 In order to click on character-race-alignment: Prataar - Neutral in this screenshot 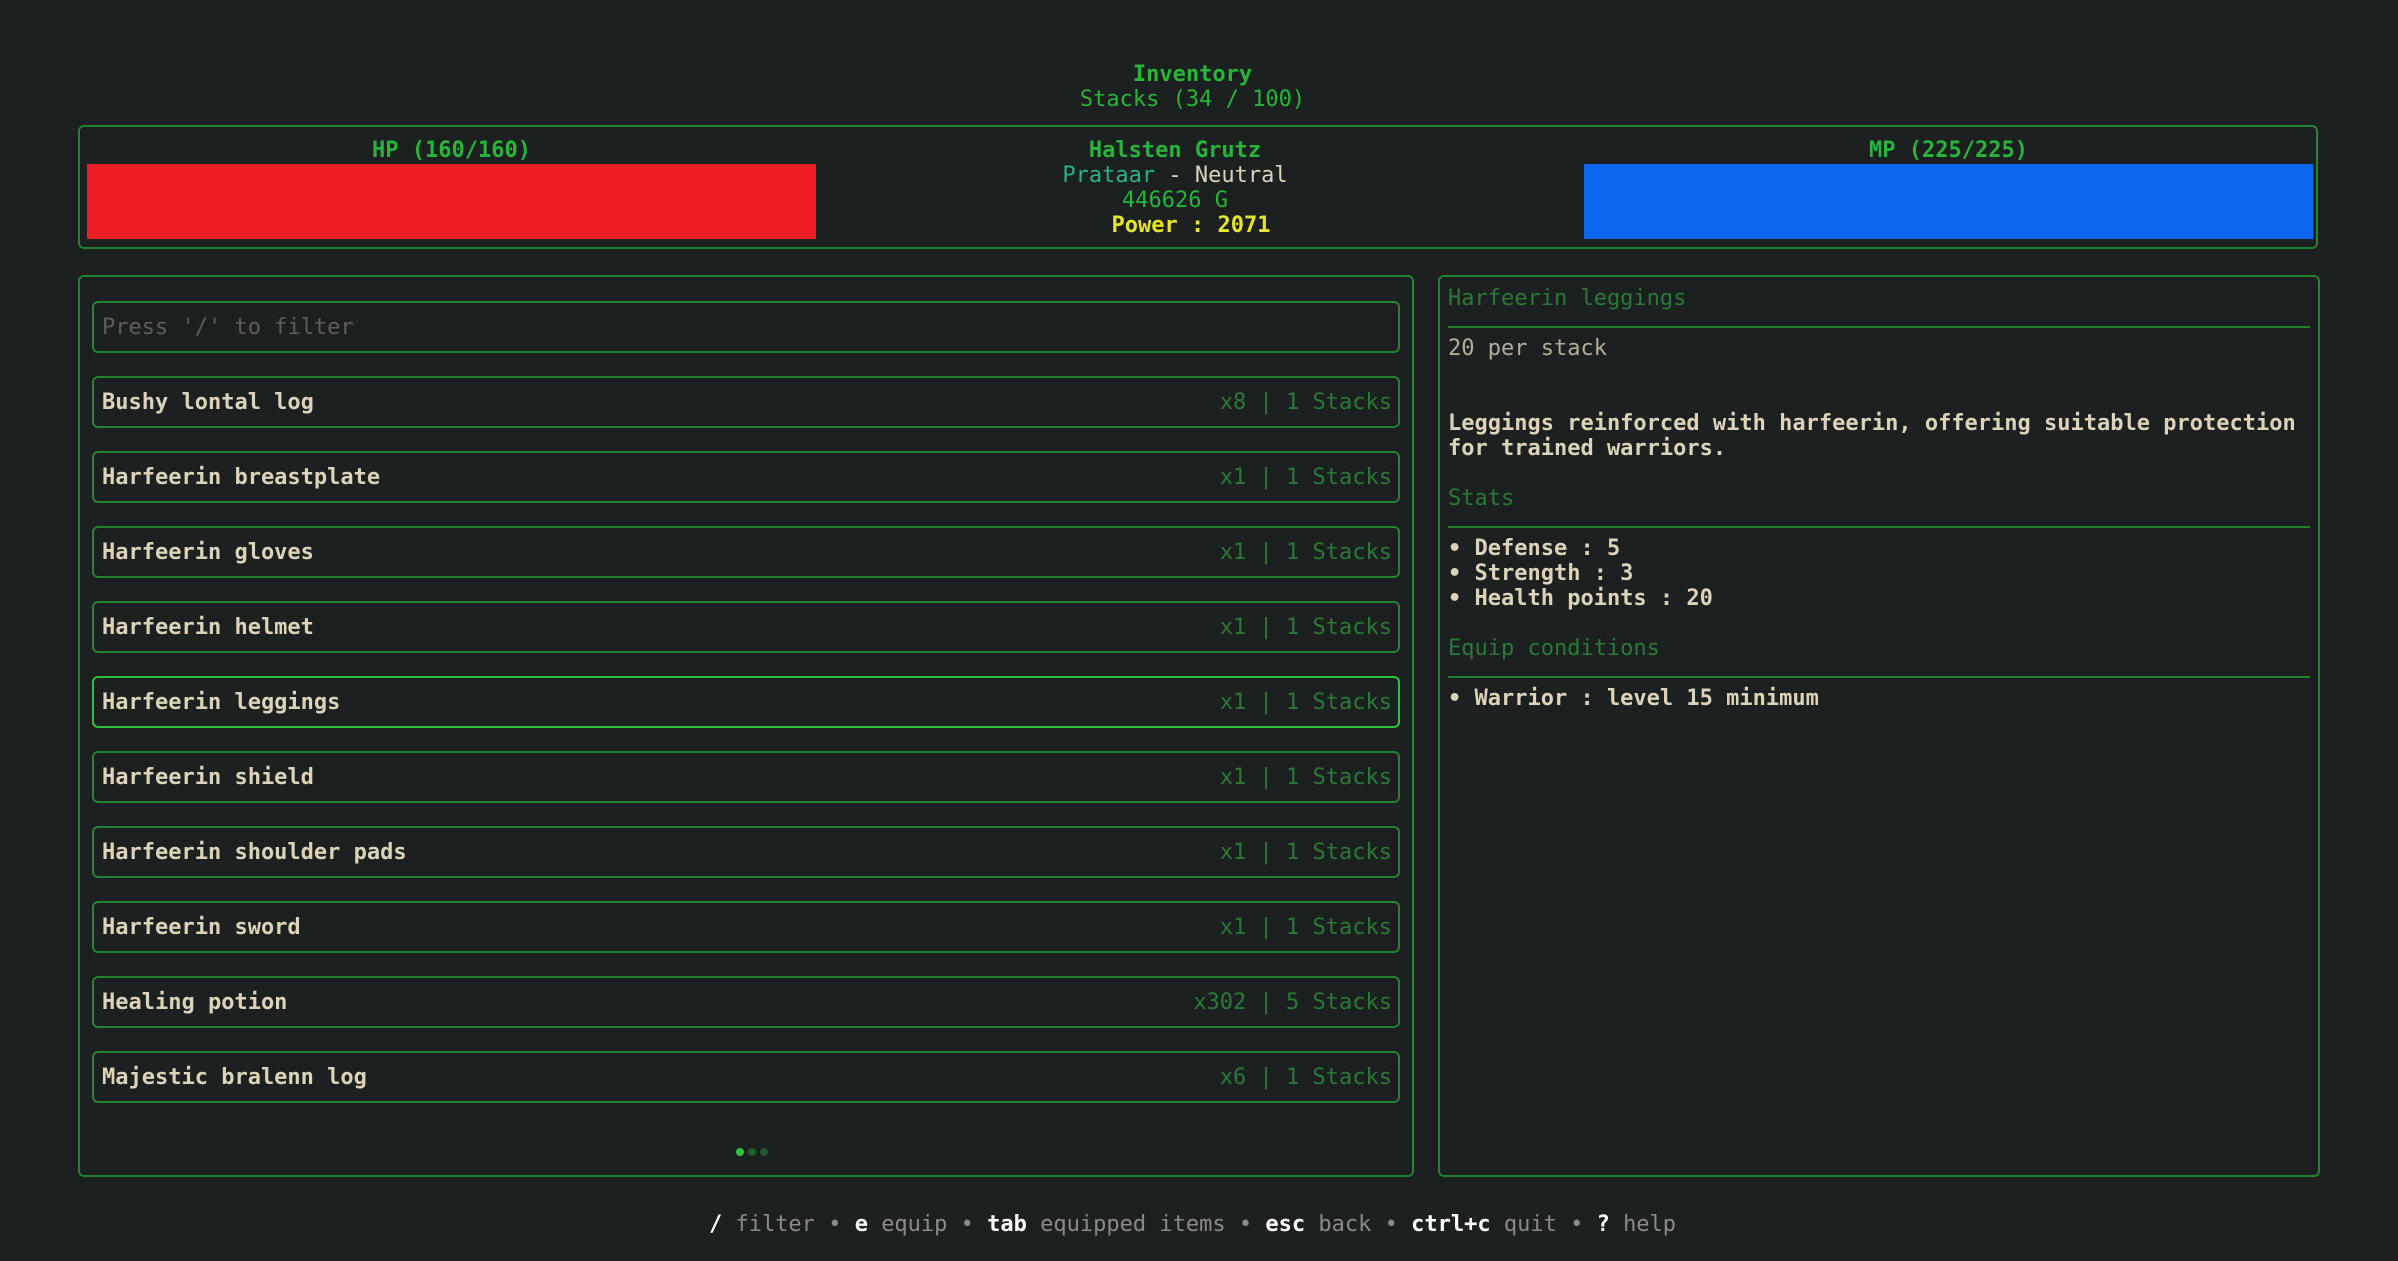, I will do `click(1175, 175)`.